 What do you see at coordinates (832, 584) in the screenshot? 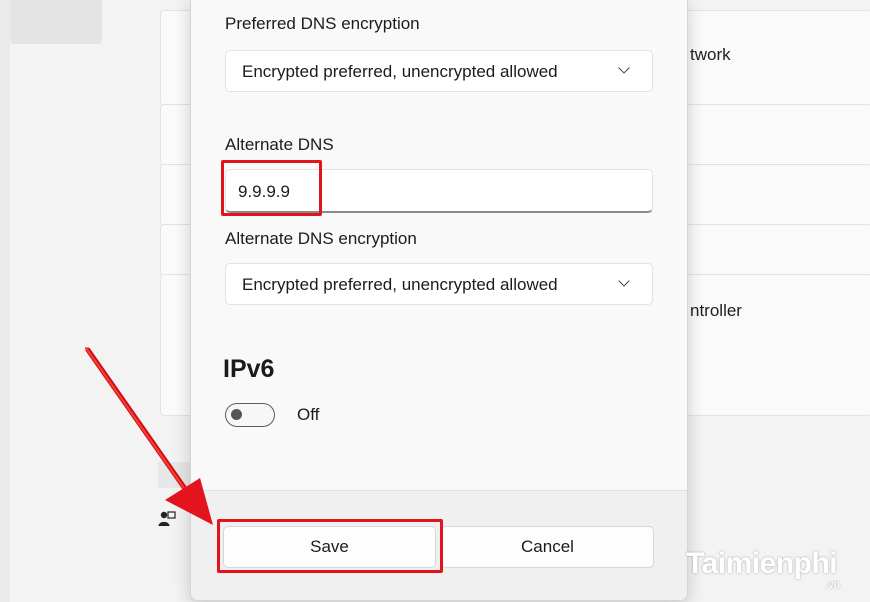
I see `watermark-suffix: .vn` at bounding box center [832, 584].